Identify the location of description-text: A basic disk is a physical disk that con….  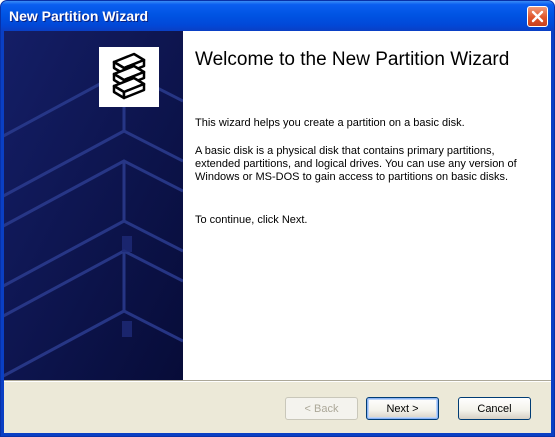
(356, 164).